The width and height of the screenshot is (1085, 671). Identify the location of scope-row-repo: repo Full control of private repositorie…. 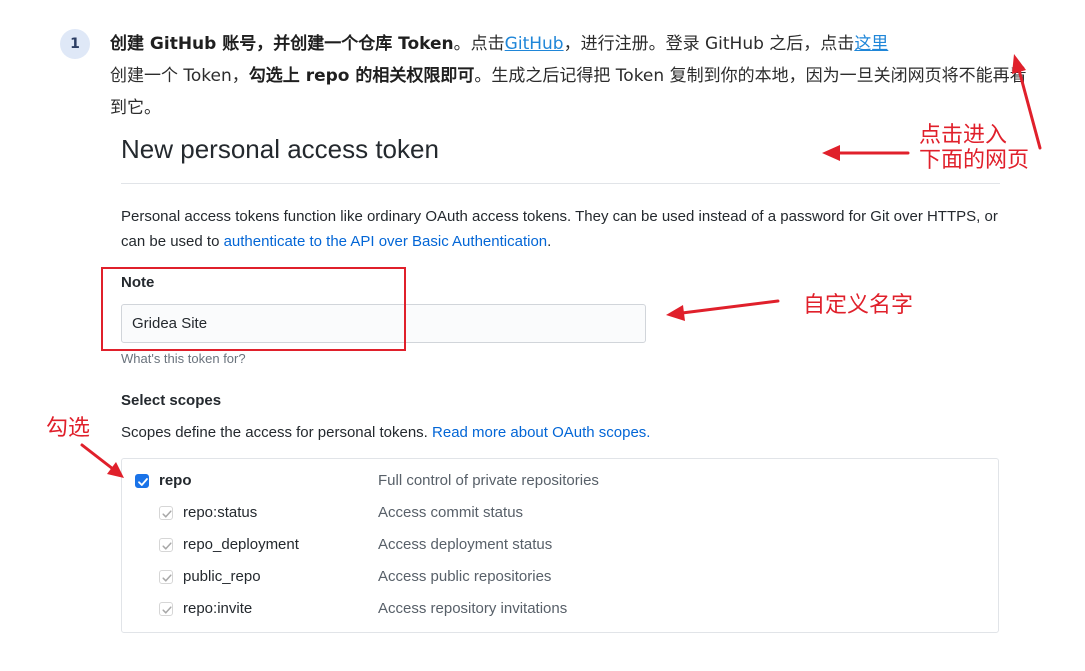
(560, 482).